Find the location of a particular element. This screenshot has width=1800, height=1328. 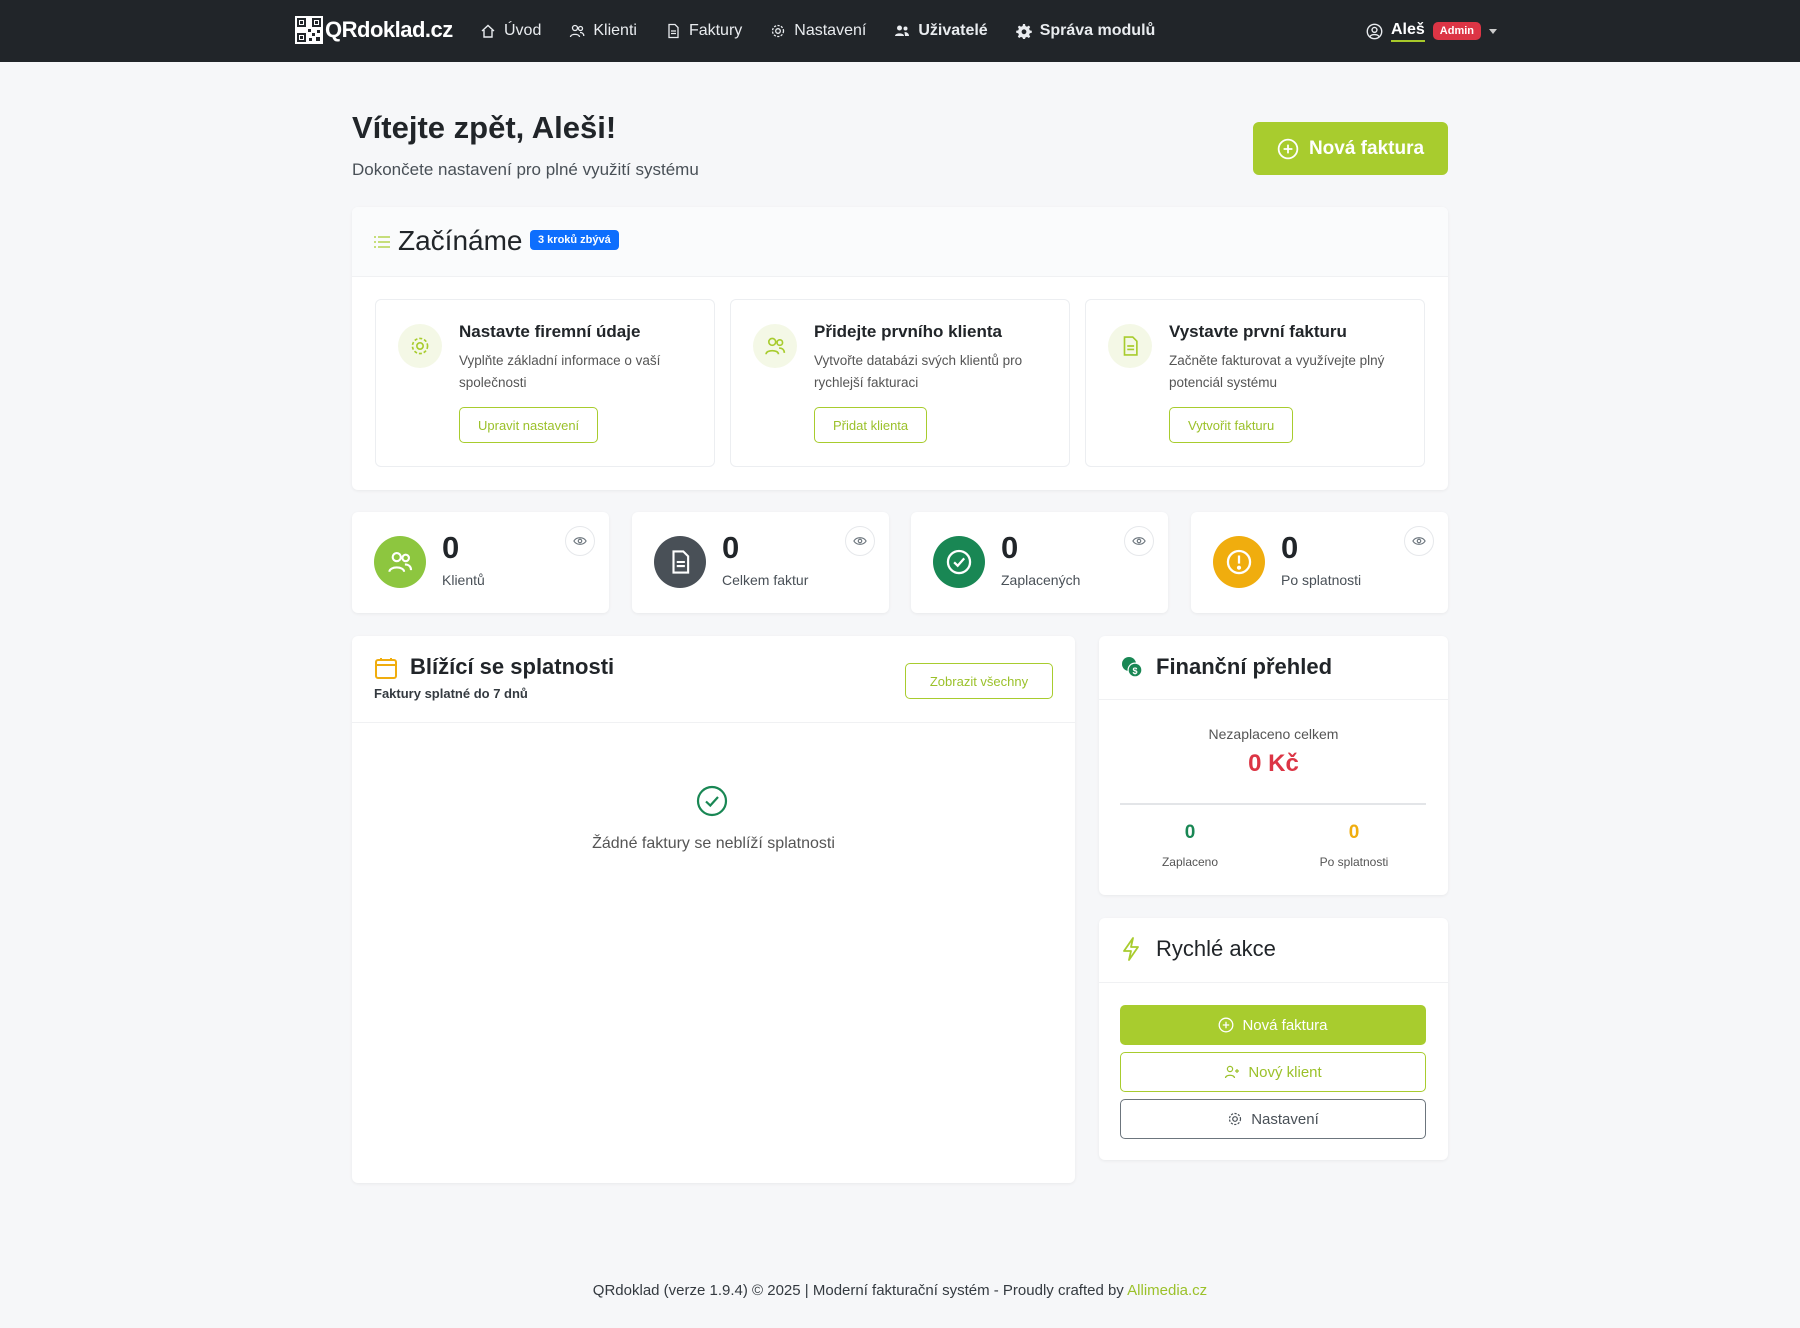

chevron-down-icon is located at coordinates (1493, 31).